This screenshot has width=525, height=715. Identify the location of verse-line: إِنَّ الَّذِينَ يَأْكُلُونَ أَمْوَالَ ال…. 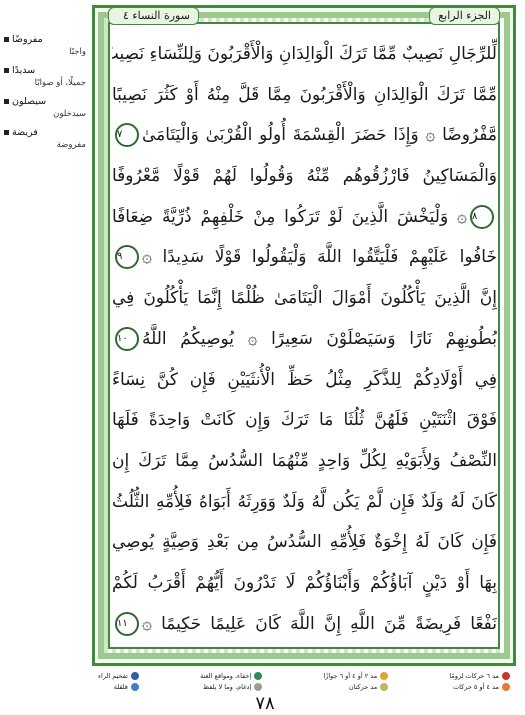
(304, 298).